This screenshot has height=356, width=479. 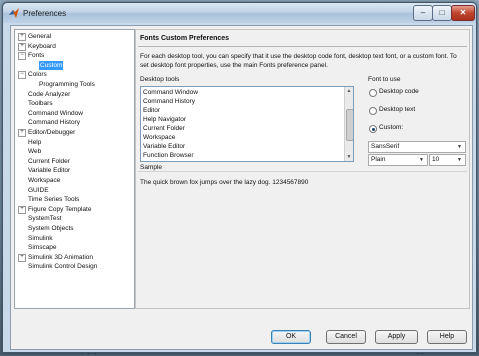 I want to click on minimize-button: –, so click(x=423, y=13).